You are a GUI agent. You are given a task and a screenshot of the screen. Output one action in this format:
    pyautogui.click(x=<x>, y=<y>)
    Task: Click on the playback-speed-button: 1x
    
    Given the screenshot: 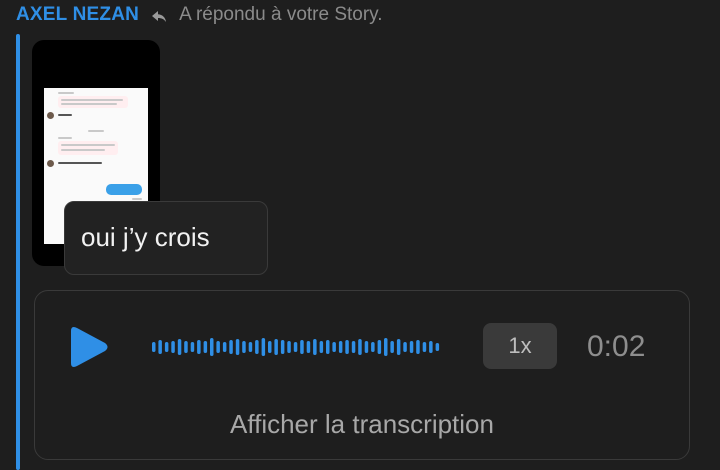 What is the action you would take?
    pyautogui.click(x=520, y=346)
    